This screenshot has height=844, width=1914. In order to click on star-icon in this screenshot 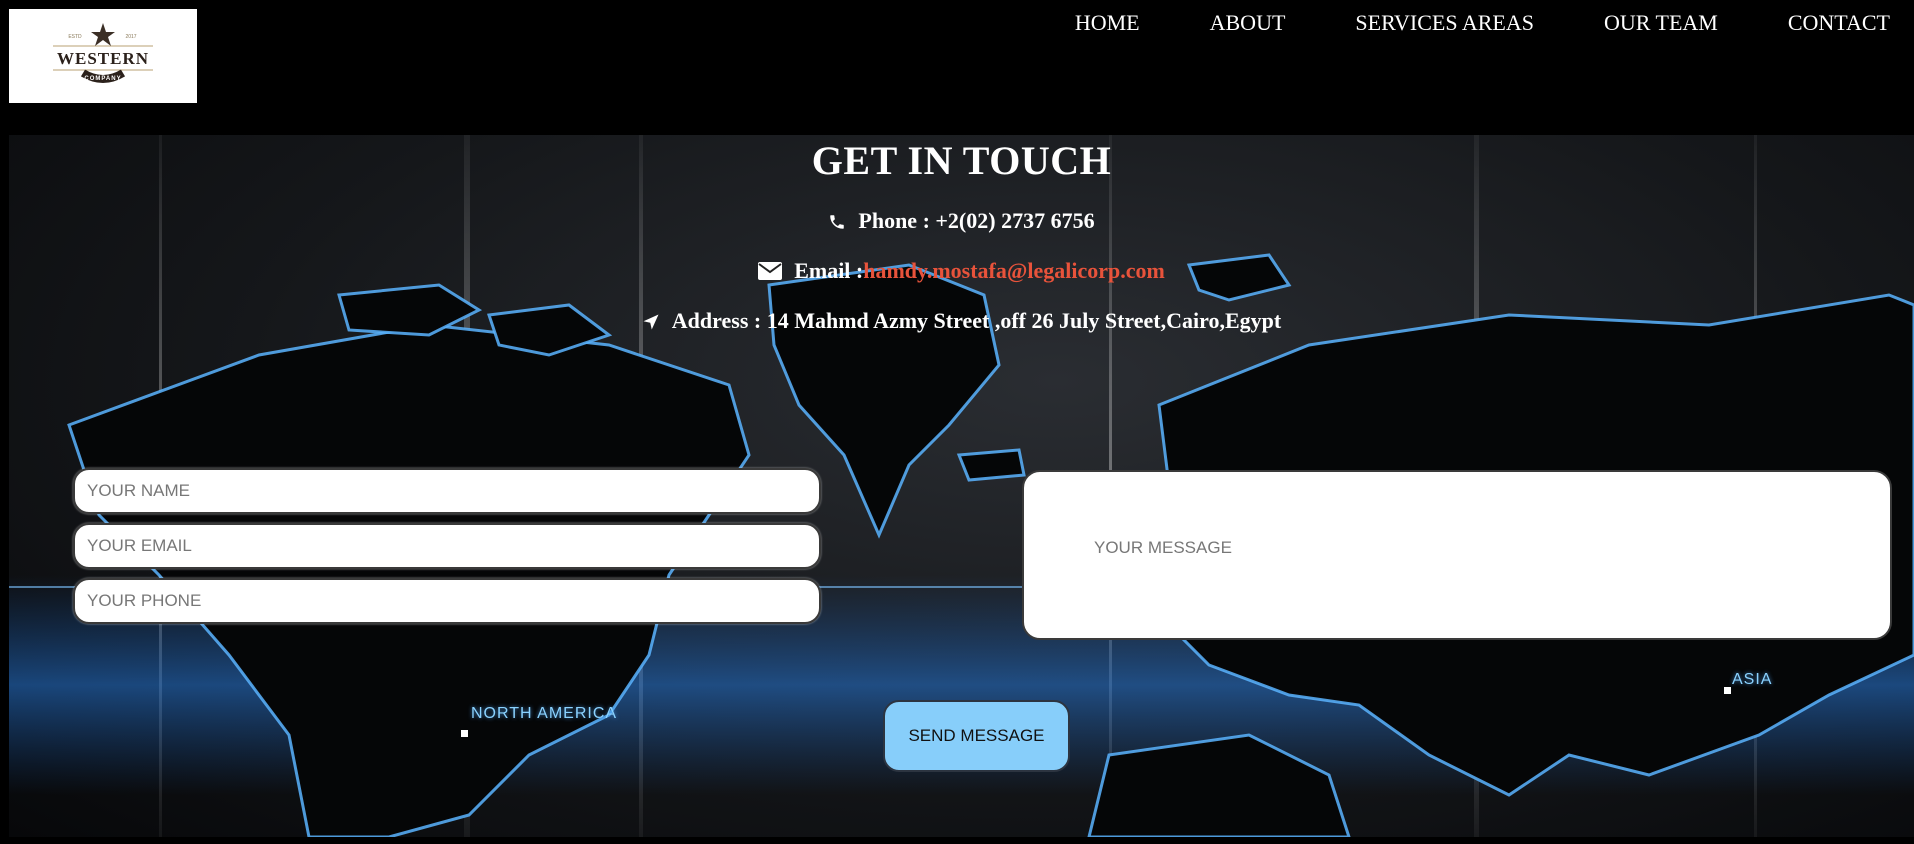, I will do `click(103, 34)`.